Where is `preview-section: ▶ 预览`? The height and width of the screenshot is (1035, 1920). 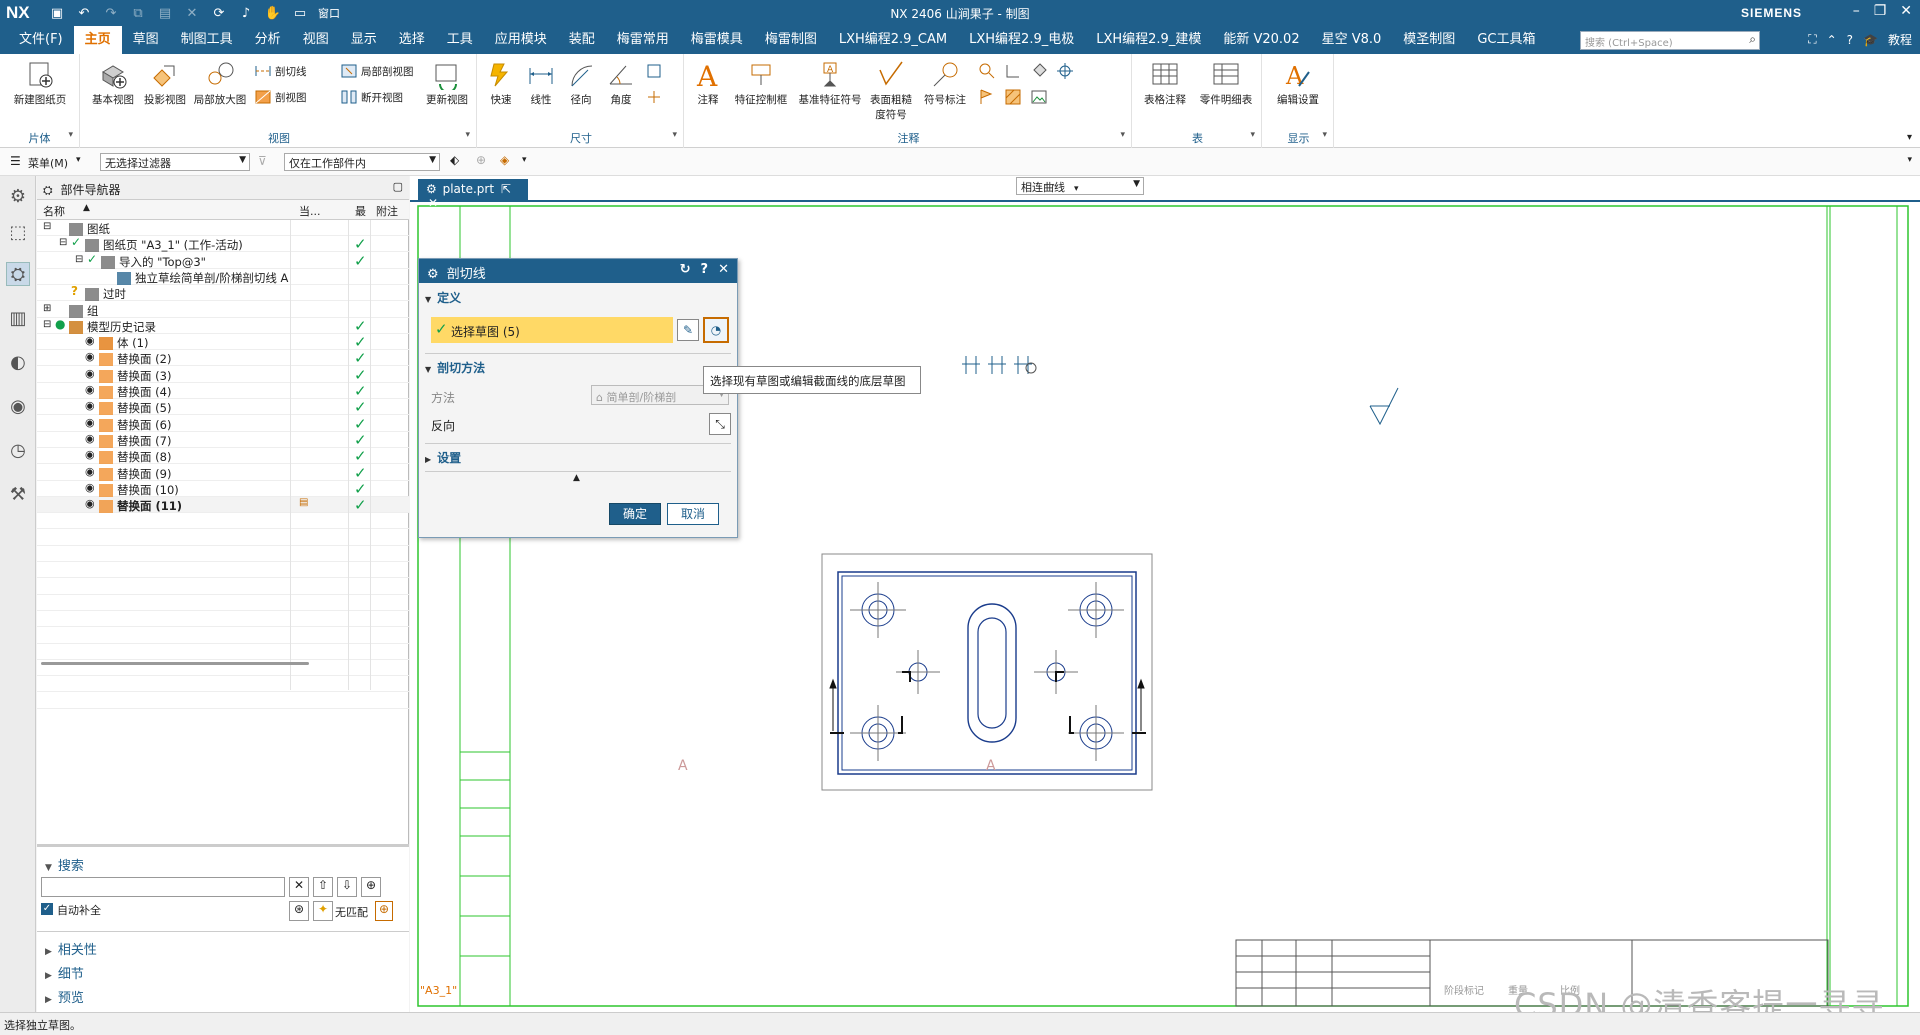 preview-section: ▶ 预览 is located at coordinates (64, 996).